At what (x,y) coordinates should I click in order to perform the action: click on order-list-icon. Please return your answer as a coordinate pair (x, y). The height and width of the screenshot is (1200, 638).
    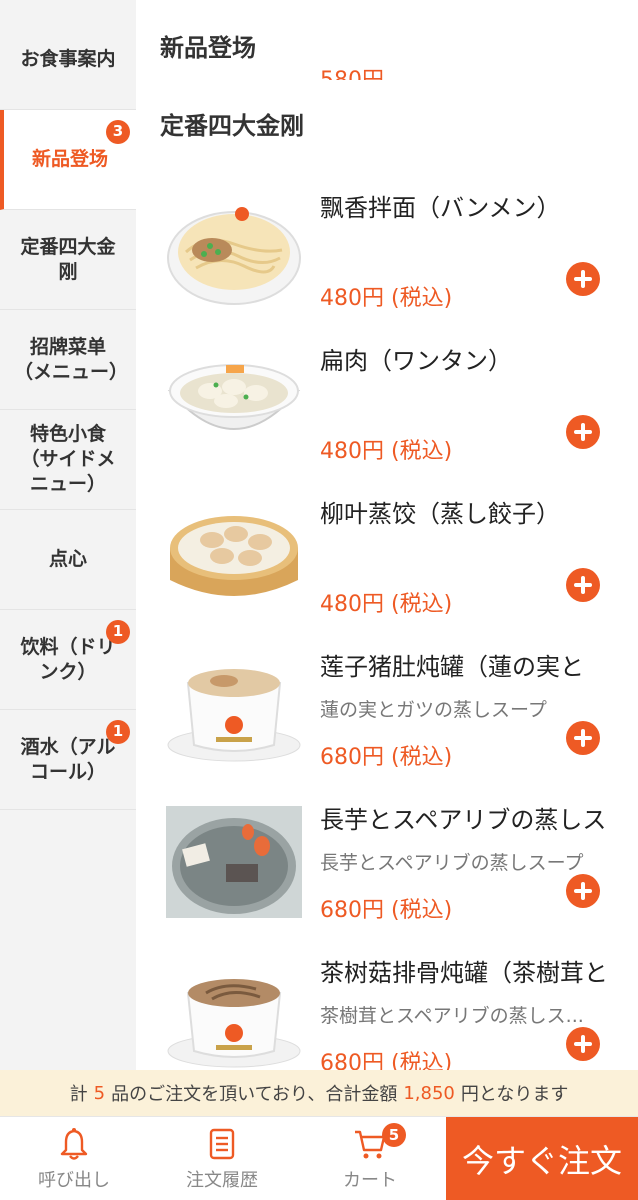
    Looking at the image, I should click on (222, 1144).